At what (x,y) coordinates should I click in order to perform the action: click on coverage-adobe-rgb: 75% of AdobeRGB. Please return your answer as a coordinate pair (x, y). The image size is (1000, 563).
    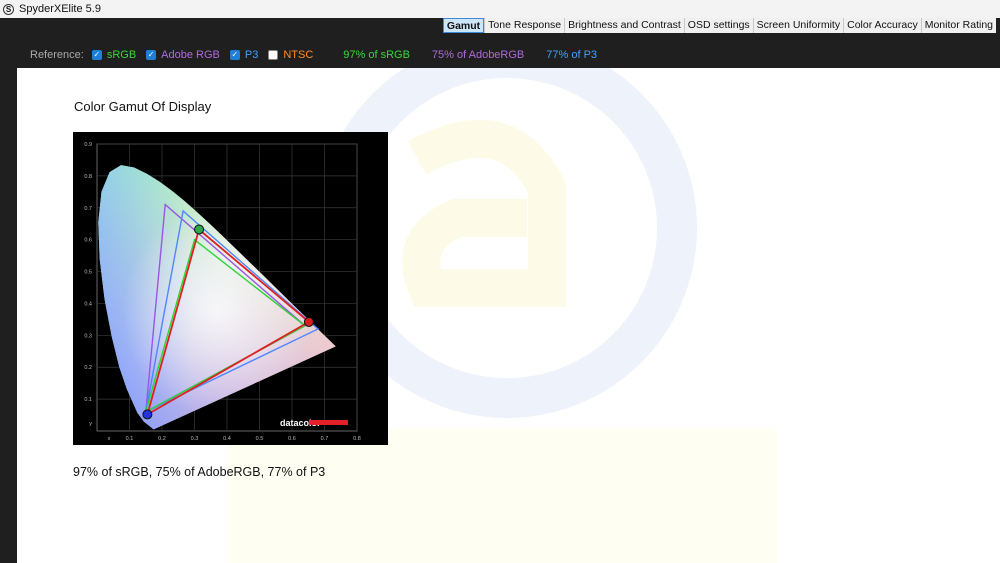
    Looking at the image, I should click on (478, 55).